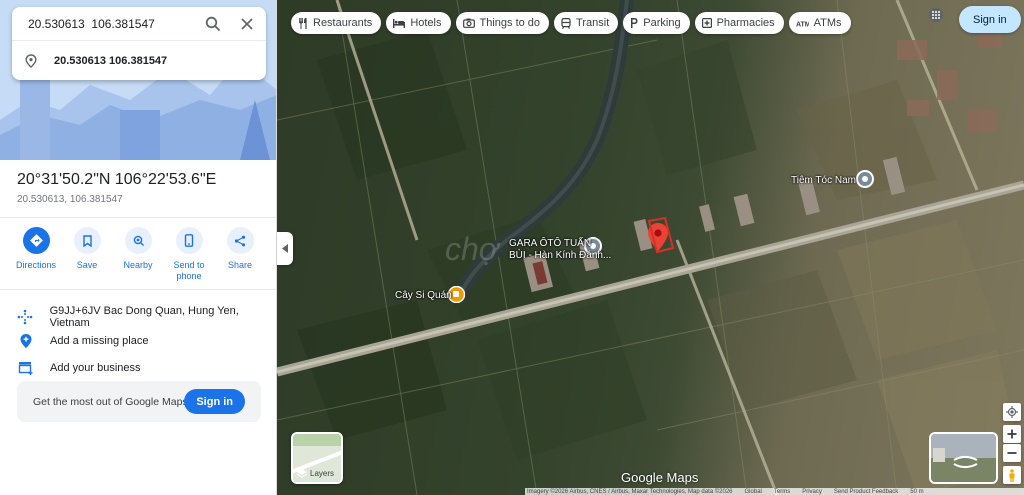 This screenshot has height=495, width=1024. Describe the element at coordinates (823, 181) in the screenshot. I see `map-label-tiem-toc: Tiệm Tóc Nam` at that location.